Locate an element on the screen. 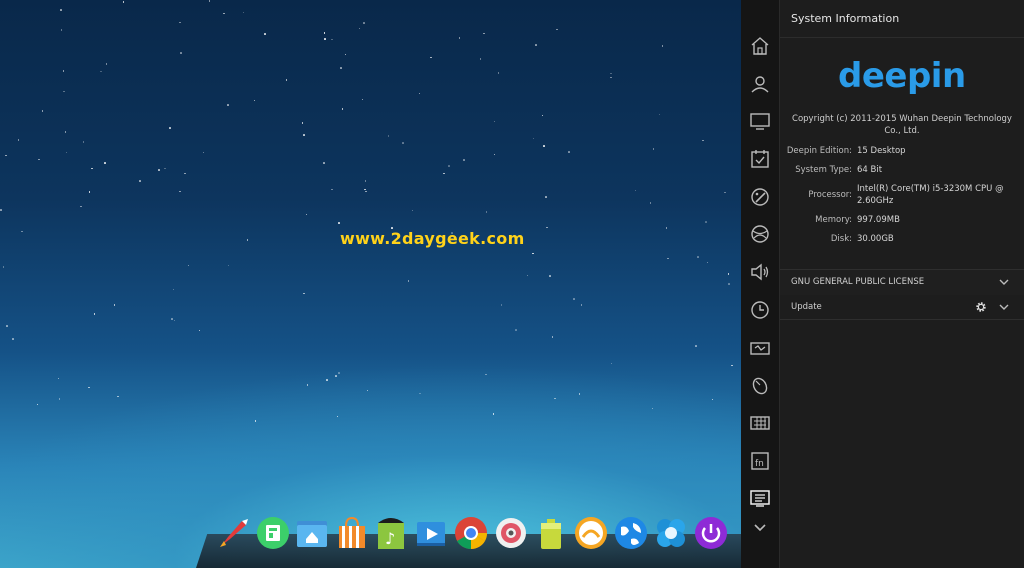 Image resolution: width=1024 pixels, height=568 pixels. dock: ♪ is located at coordinates (476, 539).